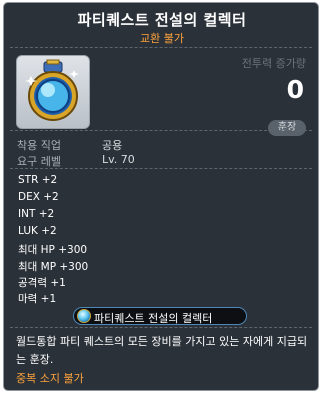  I want to click on stat-str: STR +2, so click(38, 180).